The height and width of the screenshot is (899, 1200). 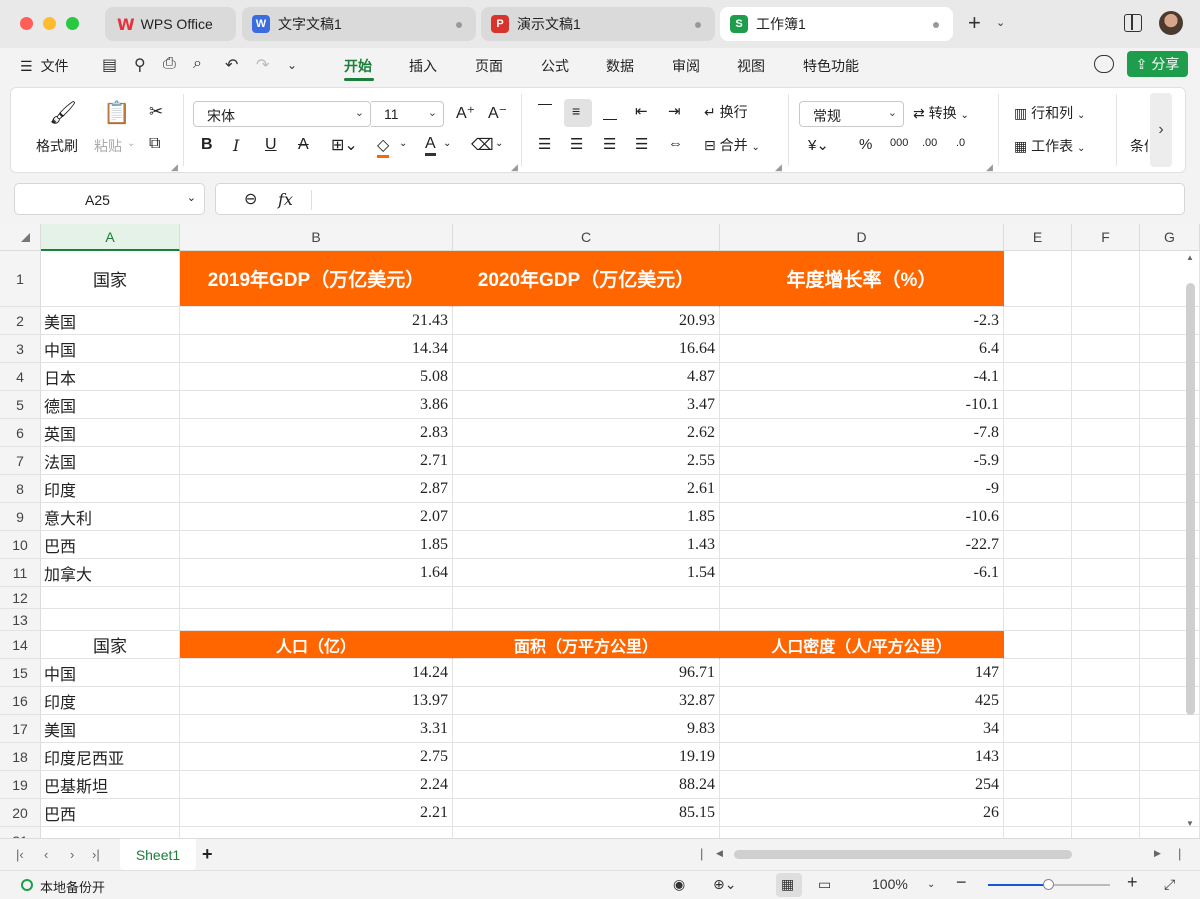 What do you see at coordinates (316, 573) in the screenshot?
I see `value-cell: 1.64` at bounding box center [316, 573].